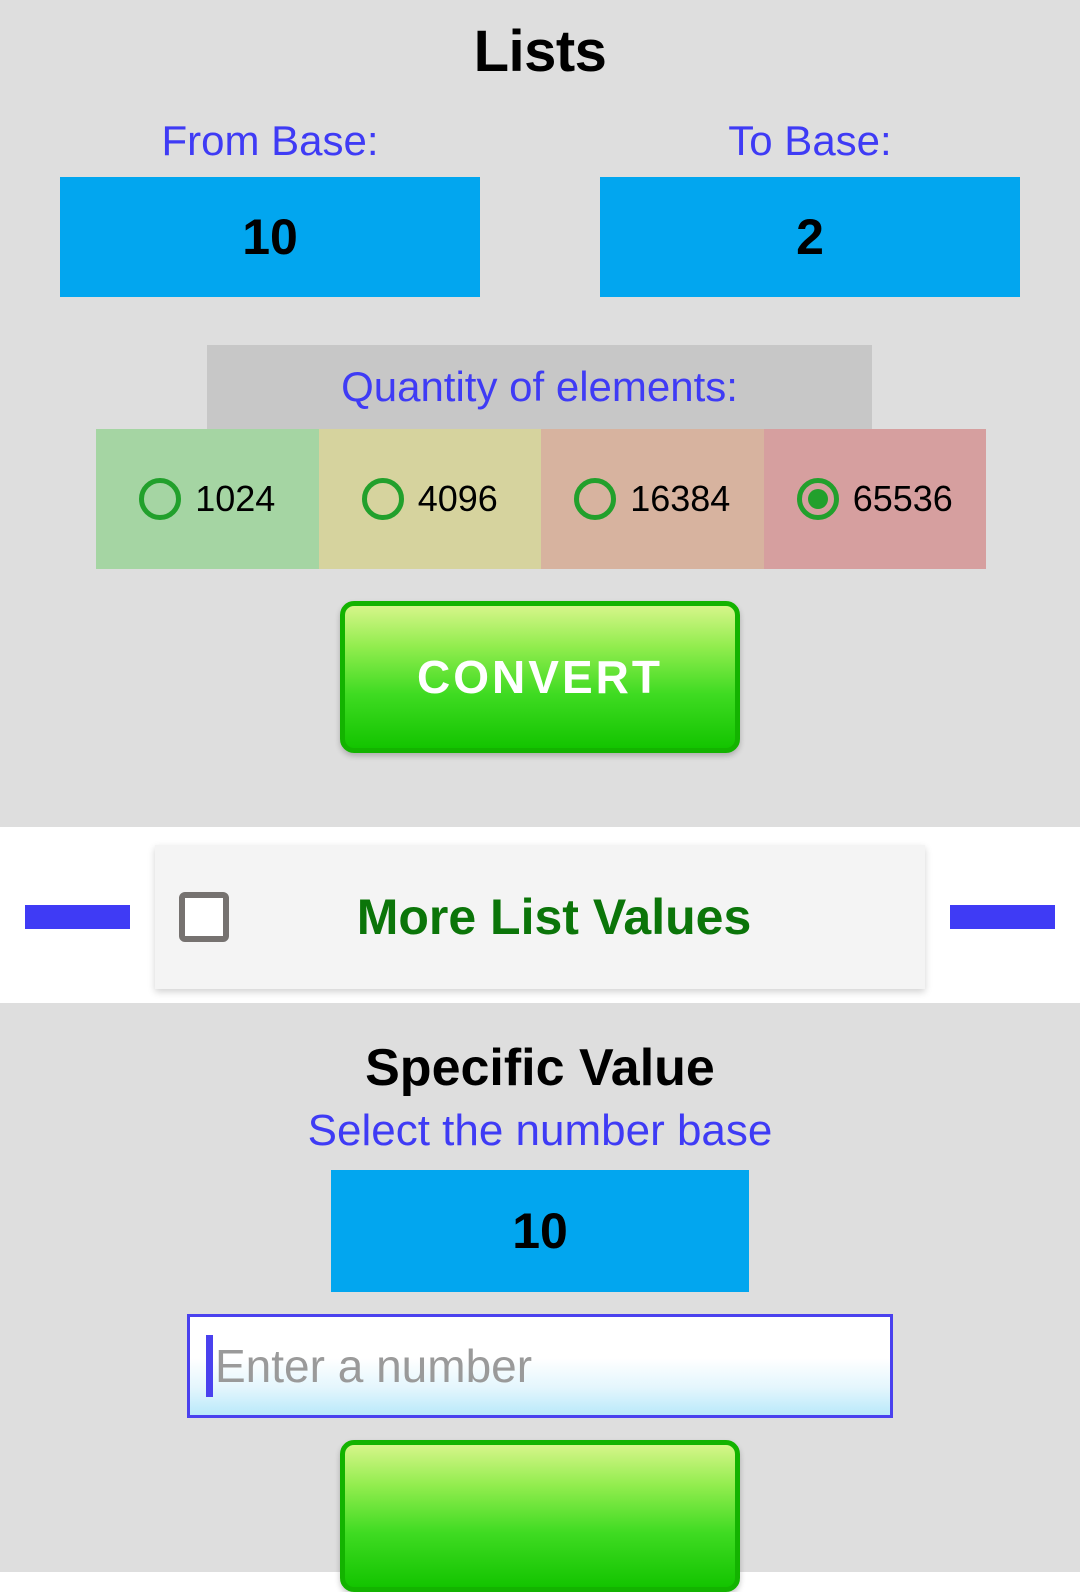  What do you see at coordinates (540, 1068) in the screenshot?
I see `specific-value-title: Specific Value` at bounding box center [540, 1068].